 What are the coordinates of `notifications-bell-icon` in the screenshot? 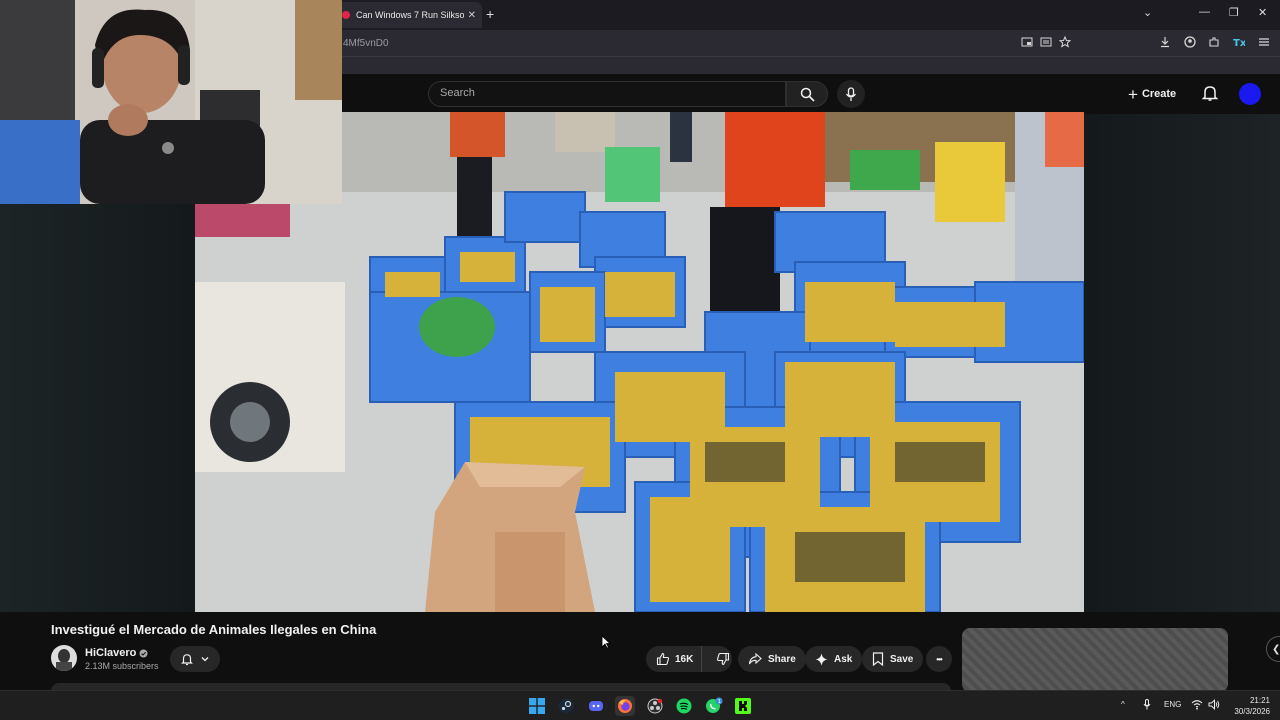 It's located at (1210, 93).